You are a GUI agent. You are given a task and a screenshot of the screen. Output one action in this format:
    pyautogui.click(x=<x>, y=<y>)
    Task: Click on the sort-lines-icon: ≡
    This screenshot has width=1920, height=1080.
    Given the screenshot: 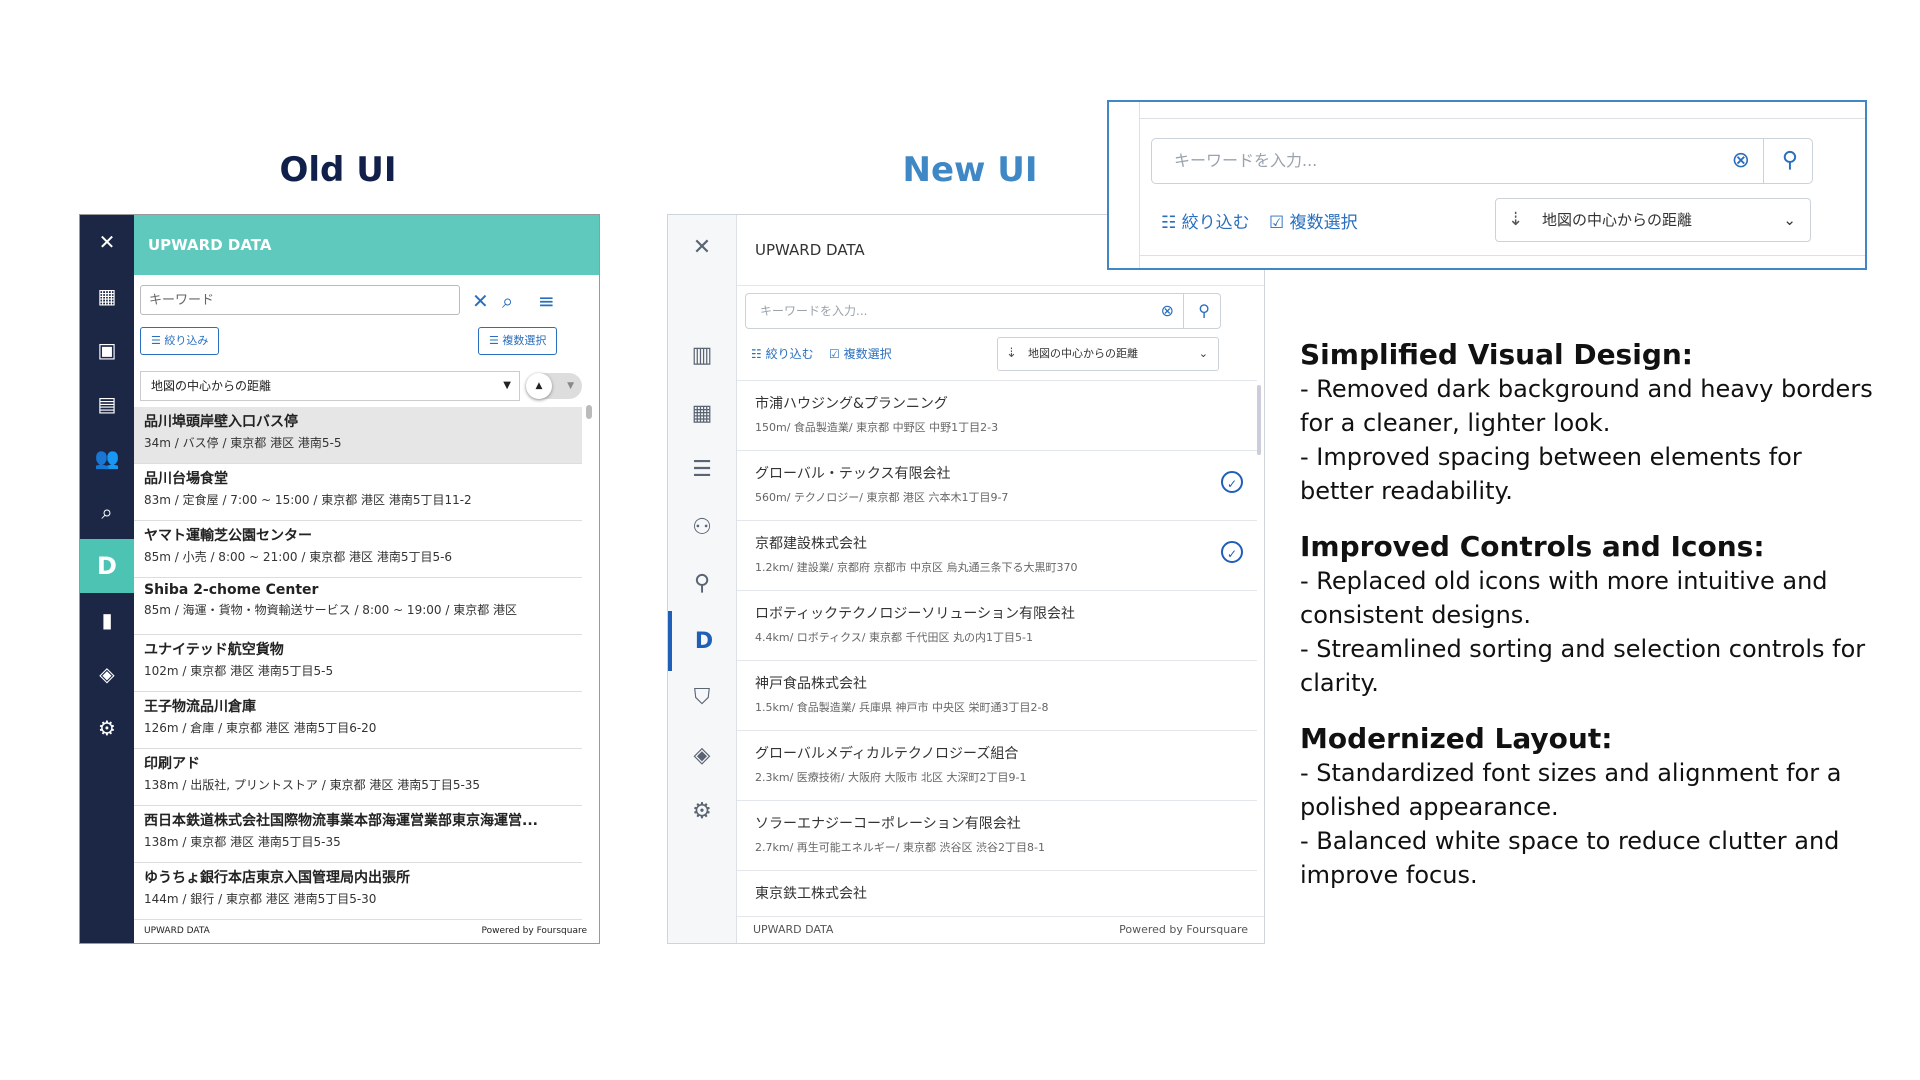 What is the action you would take?
    pyautogui.click(x=546, y=301)
    